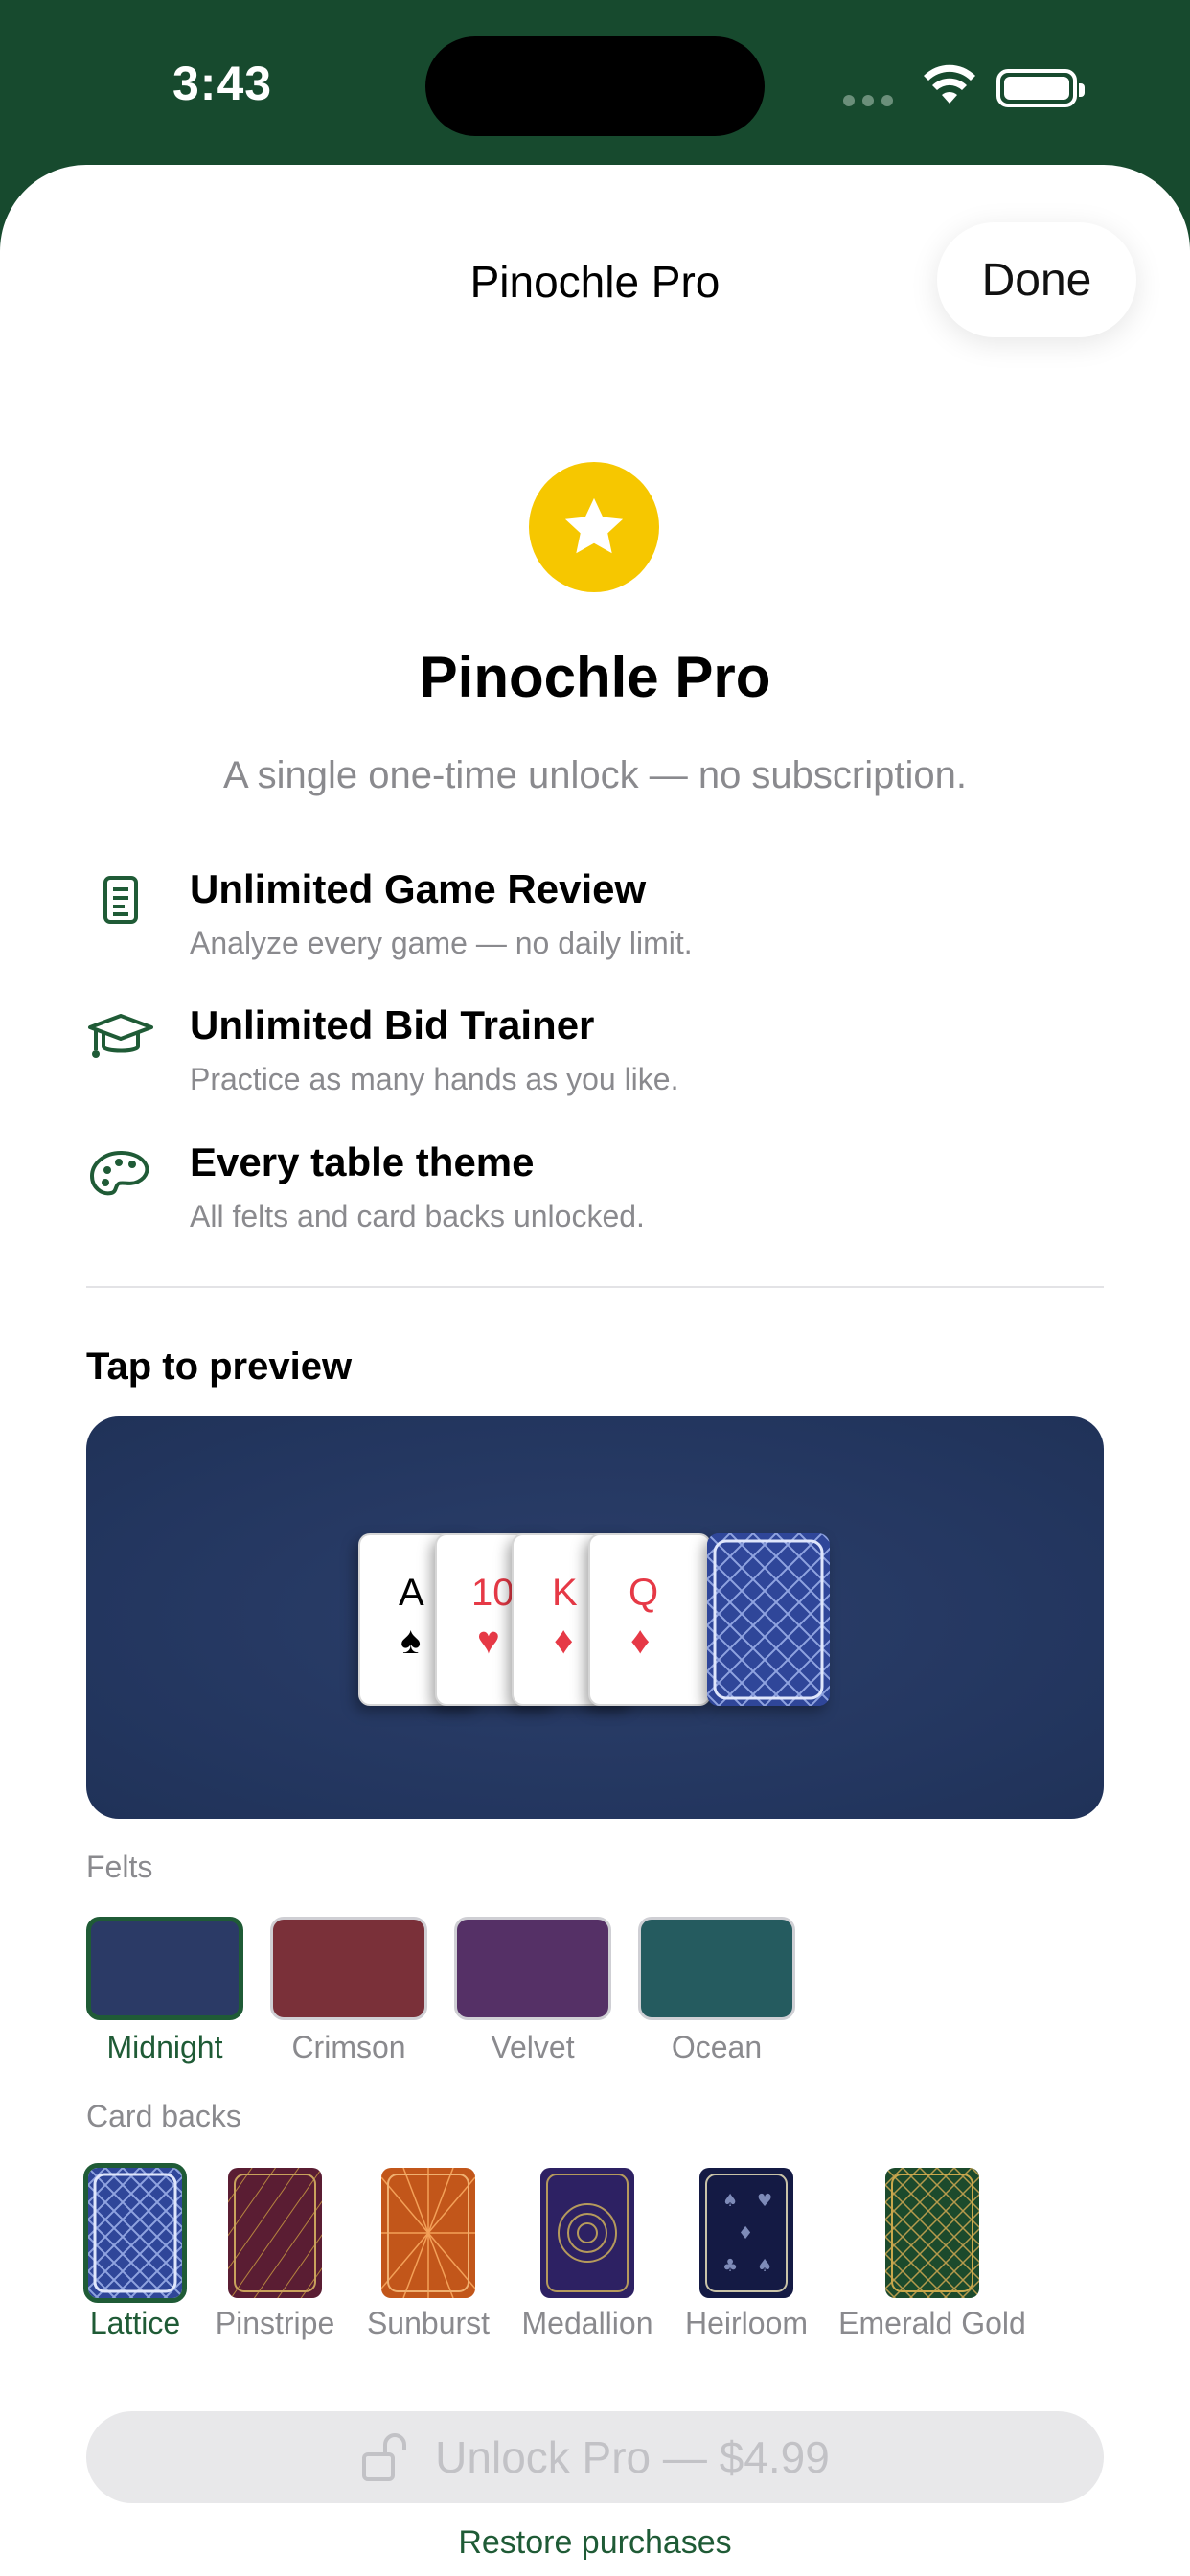 The width and height of the screenshot is (1190, 2576). What do you see at coordinates (442, 943) in the screenshot?
I see `feature-description: Analyze every game — no daily limit.` at bounding box center [442, 943].